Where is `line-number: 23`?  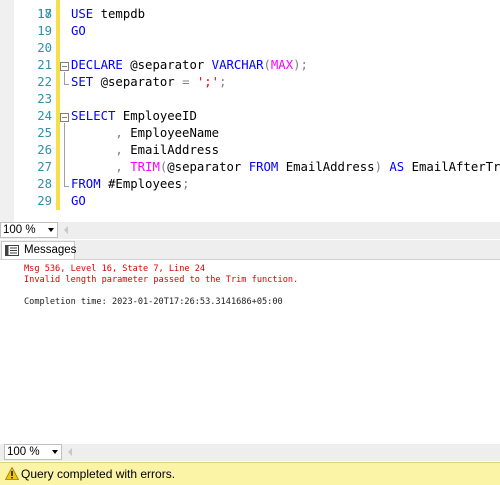
line-number: 23 is located at coordinates (44, 99).